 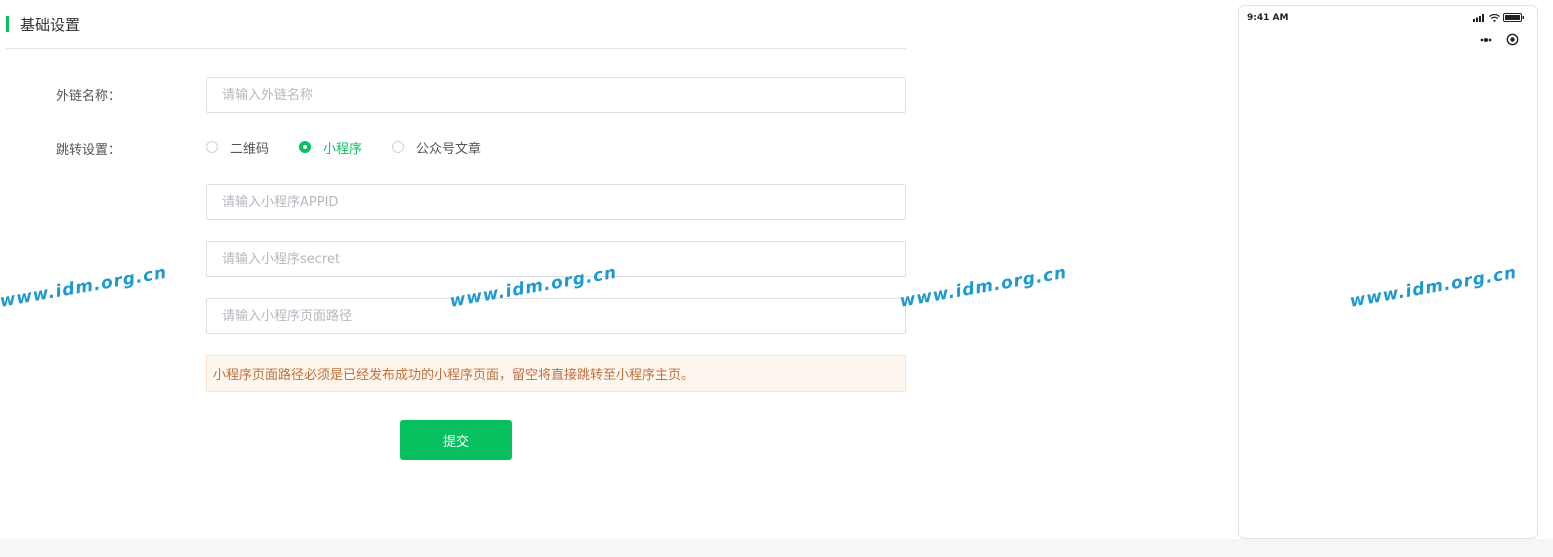 What do you see at coordinates (454, 375) in the screenshot?
I see `notice-text: 小程序页面路径必须是已经发布成功的小程序页面，留空将直接跳转至小程序主页。` at bounding box center [454, 375].